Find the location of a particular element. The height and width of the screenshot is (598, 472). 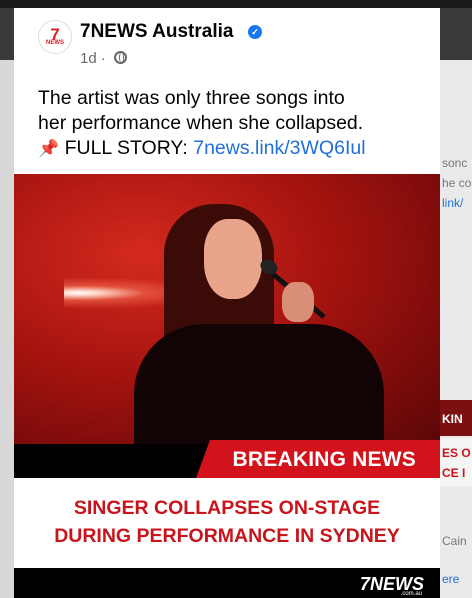

caption-line: her performance when she collapsed. is located at coordinates (201, 123).